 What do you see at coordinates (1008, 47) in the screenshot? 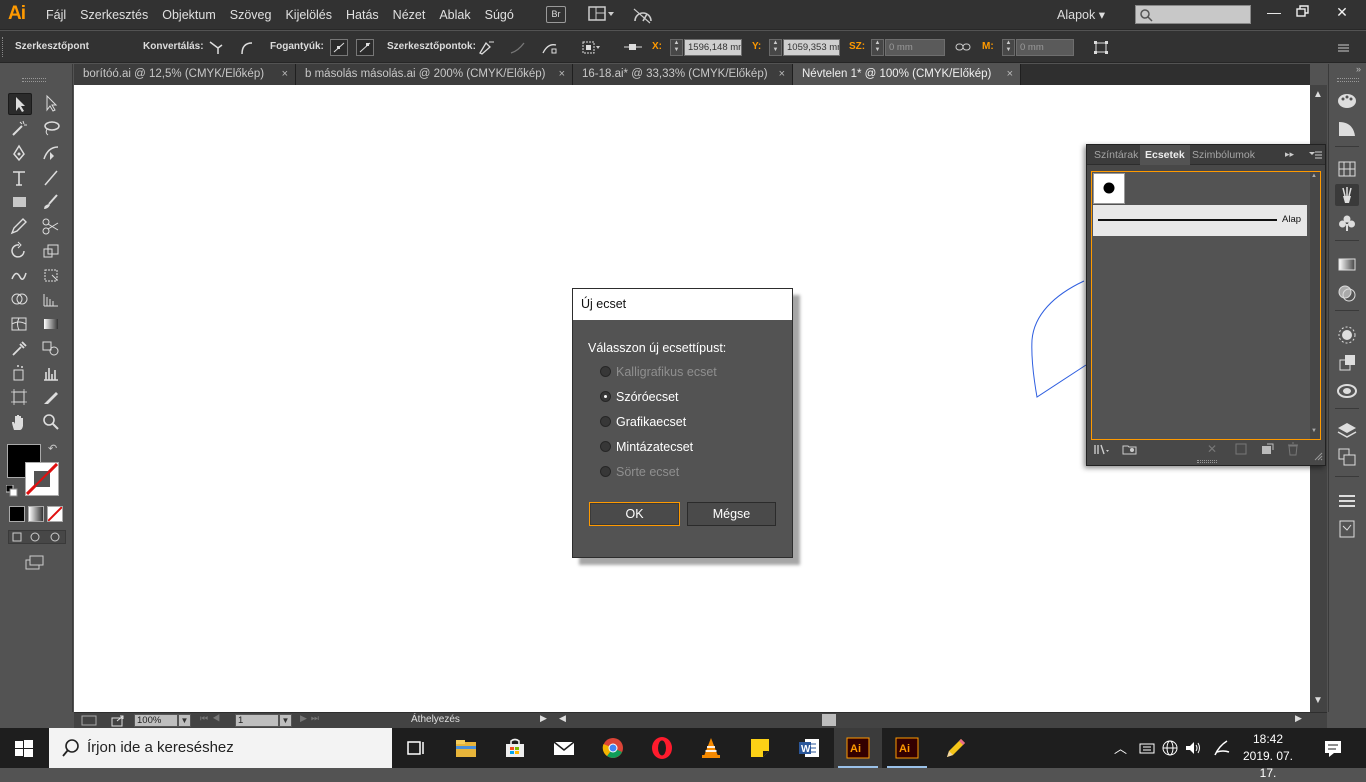
I see `height-stepper: ▲ ▼` at bounding box center [1008, 47].